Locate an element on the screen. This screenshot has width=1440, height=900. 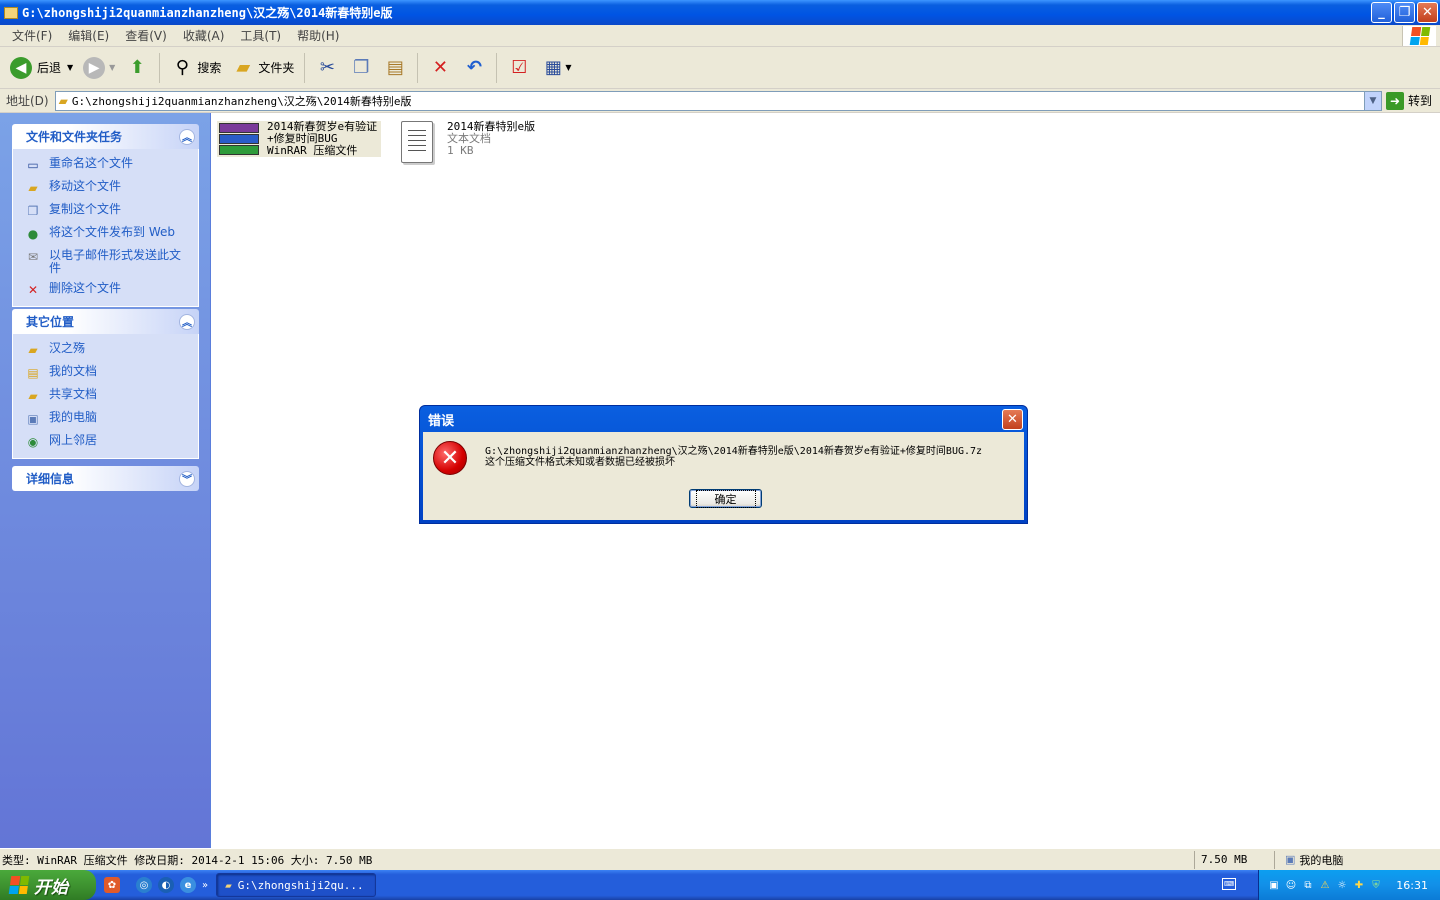
tray-shield-icon: ⛨ is located at coordinates (1376, 885).